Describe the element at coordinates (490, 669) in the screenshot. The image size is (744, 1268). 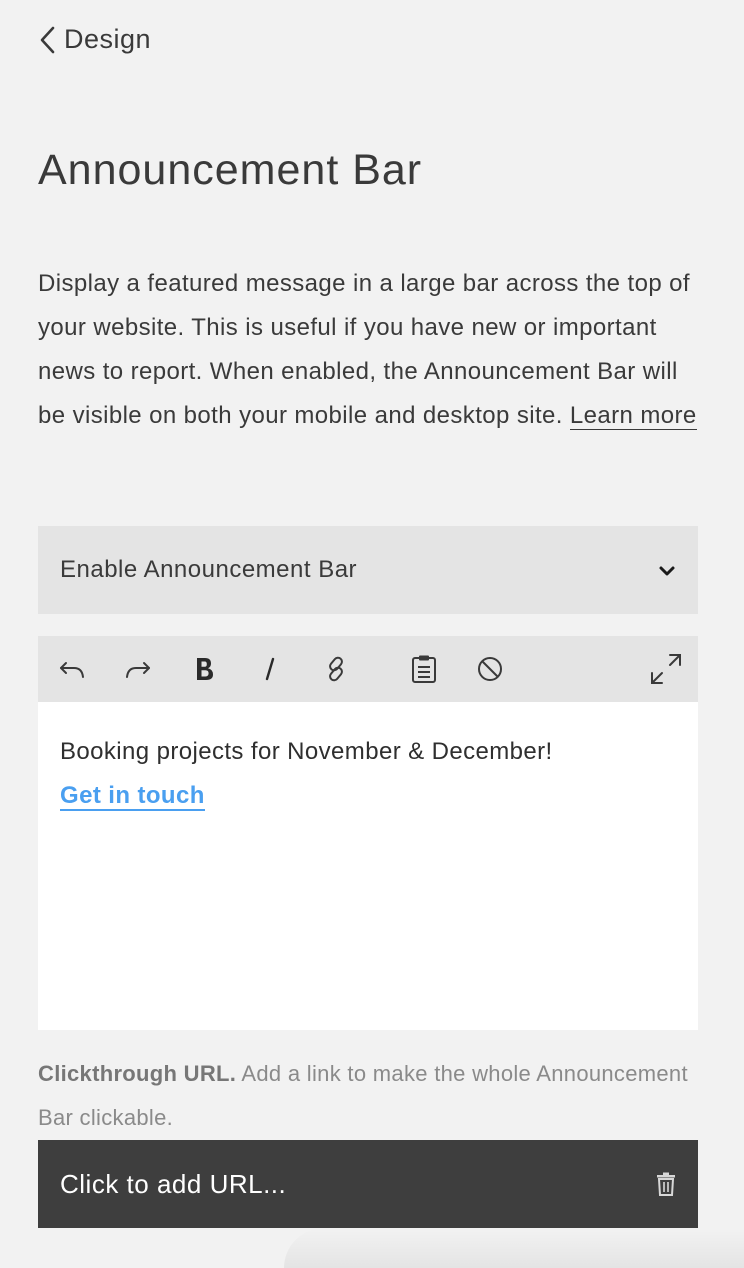
I see `clear-format-icon` at that location.